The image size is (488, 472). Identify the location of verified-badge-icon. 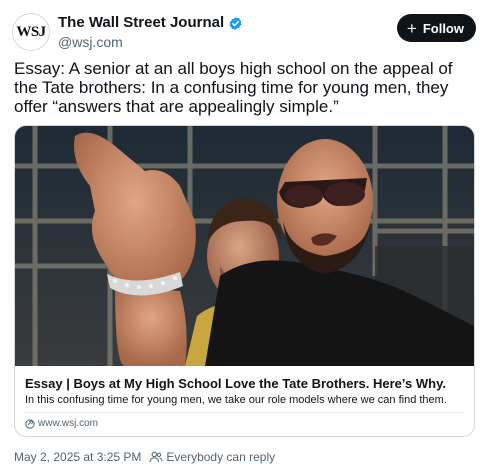
(235, 23).